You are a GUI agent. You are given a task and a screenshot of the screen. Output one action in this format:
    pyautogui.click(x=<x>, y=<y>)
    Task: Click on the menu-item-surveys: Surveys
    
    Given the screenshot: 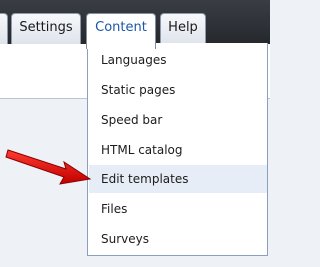 What is the action you would take?
    pyautogui.click(x=178, y=239)
    